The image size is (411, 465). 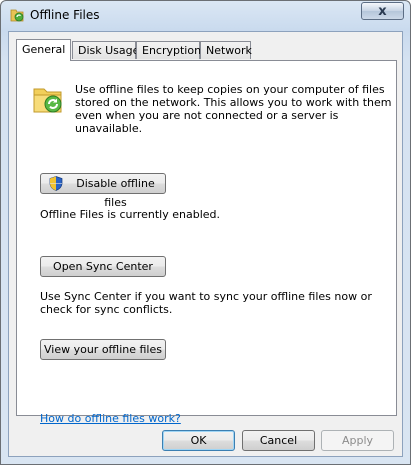 What do you see at coordinates (229, 50) in the screenshot?
I see `tab-label: Network` at bounding box center [229, 50].